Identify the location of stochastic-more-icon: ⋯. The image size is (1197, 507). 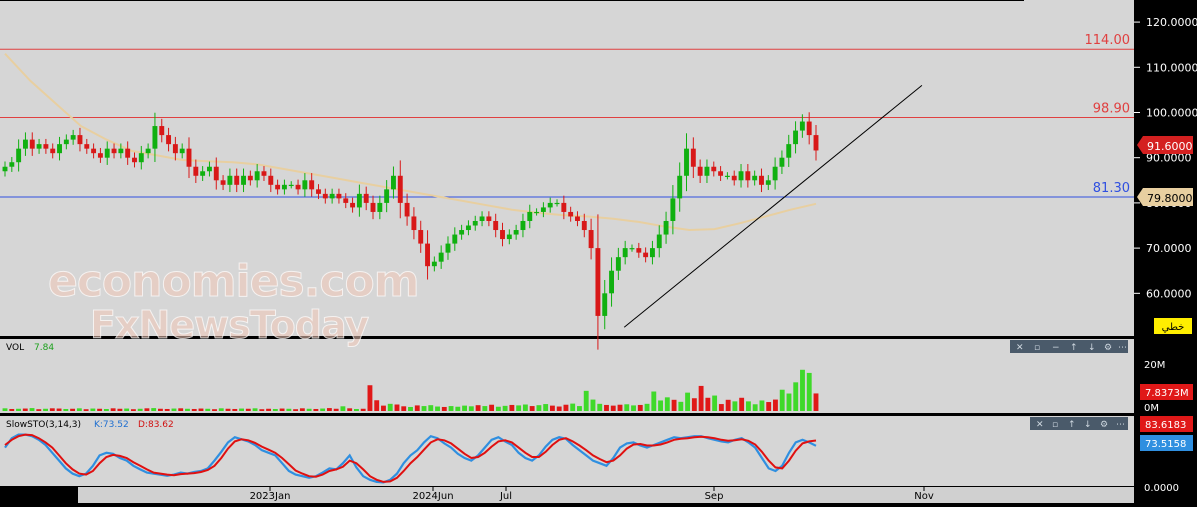
(1120, 425).